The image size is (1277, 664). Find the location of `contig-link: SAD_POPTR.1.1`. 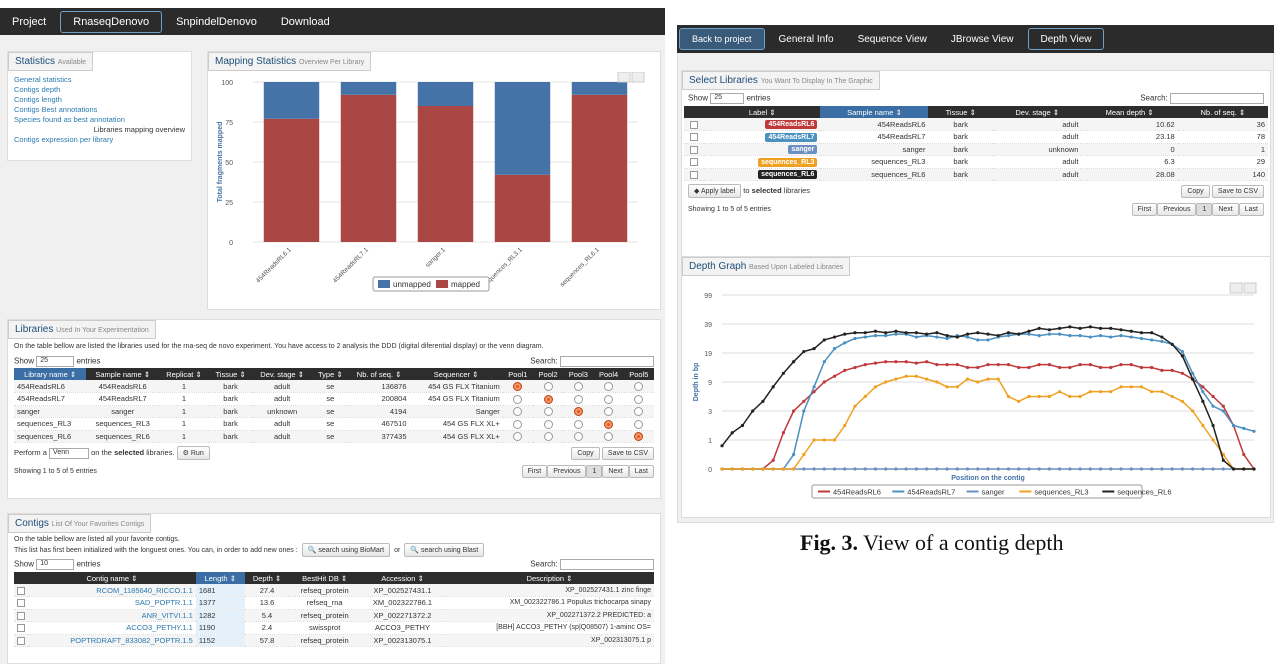

contig-link: SAD_POPTR.1.1 is located at coordinates (112, 603).